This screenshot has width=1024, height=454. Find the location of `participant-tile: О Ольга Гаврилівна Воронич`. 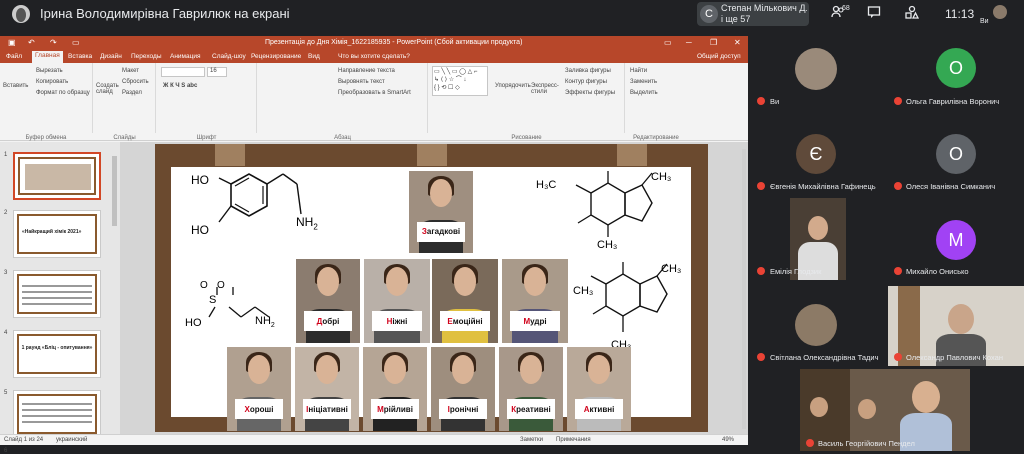

participant-tile: О Ольга Гаврилівна Воронич is located at coordinates (956, 76).